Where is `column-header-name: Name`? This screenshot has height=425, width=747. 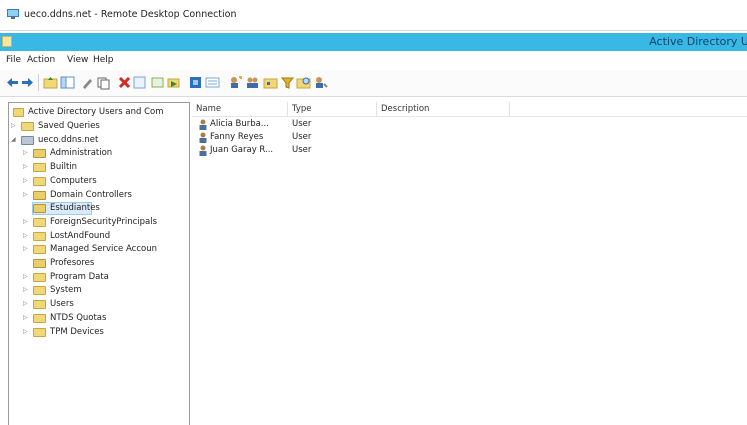 column-header-name: Name is located at coordinates (240, 109).